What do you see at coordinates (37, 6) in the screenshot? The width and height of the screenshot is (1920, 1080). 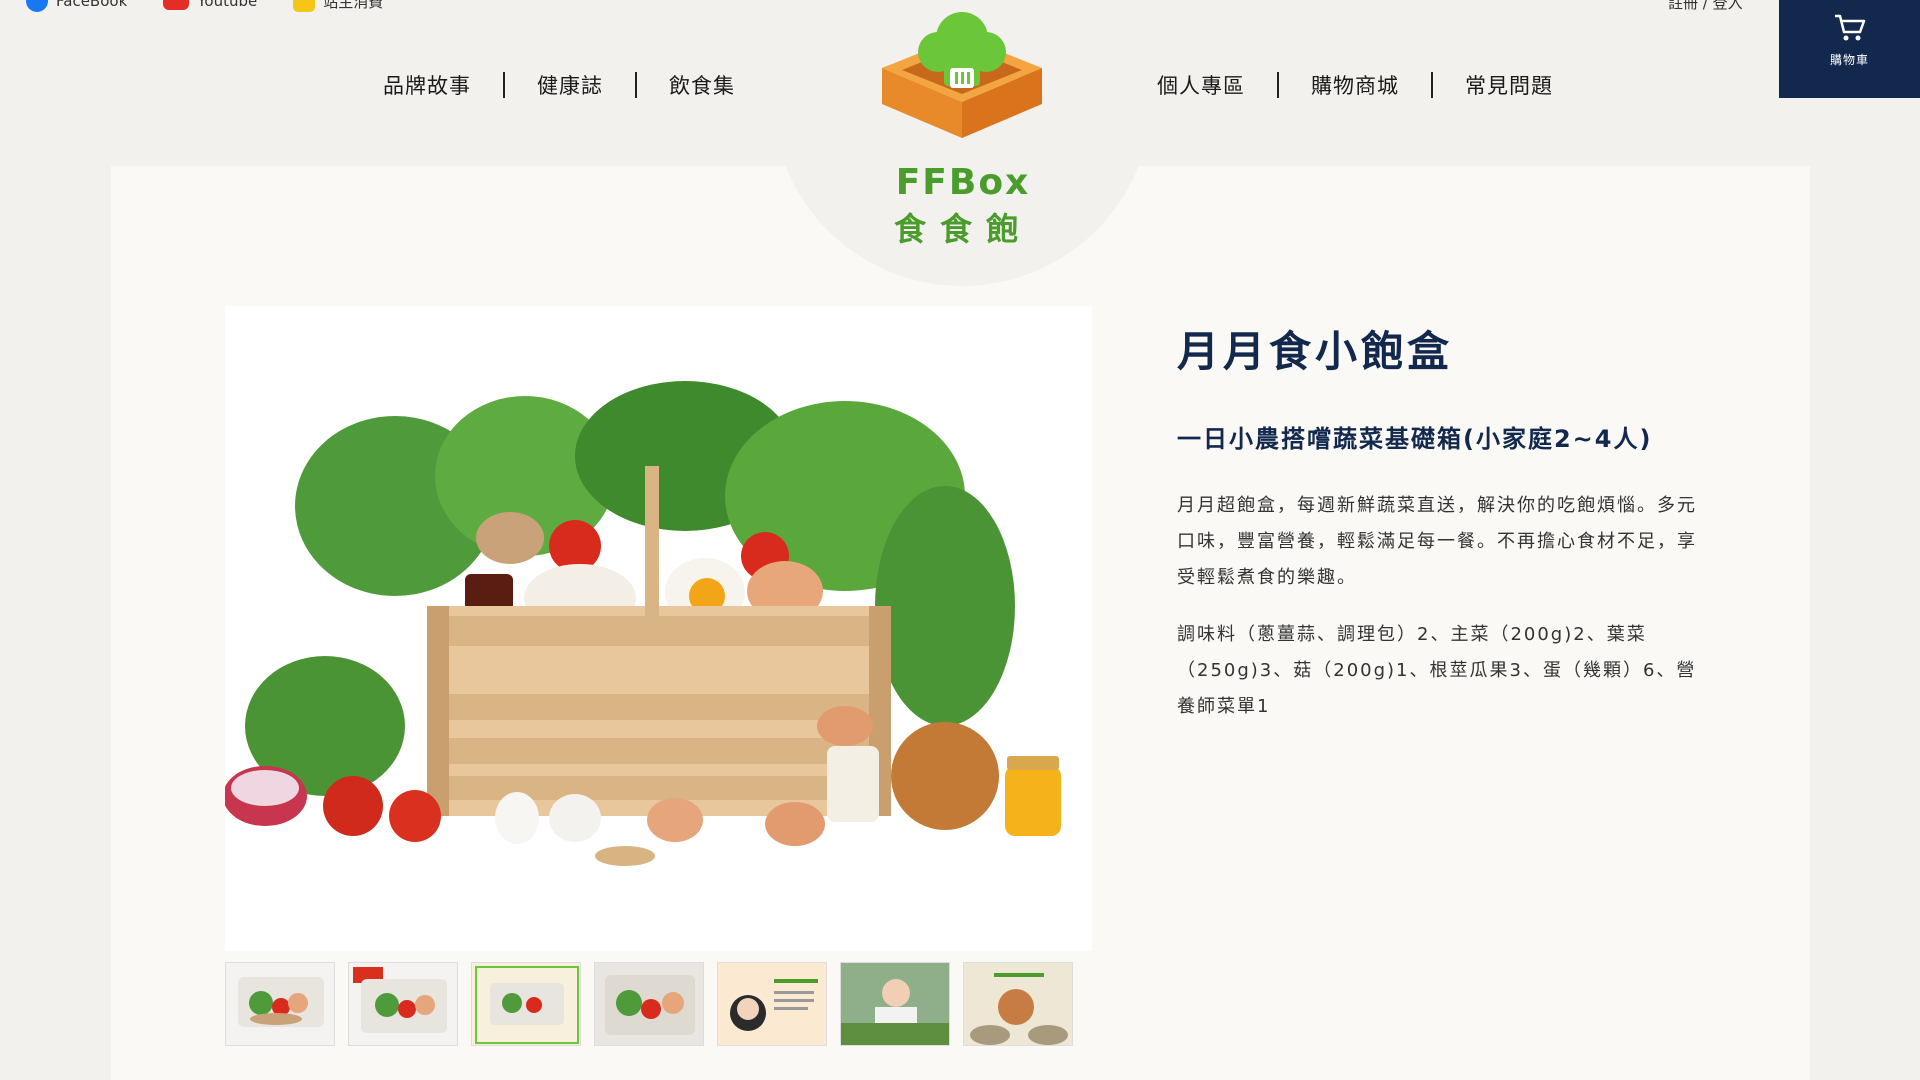 I see `facebook-icon` at bounding box center [37, 6].